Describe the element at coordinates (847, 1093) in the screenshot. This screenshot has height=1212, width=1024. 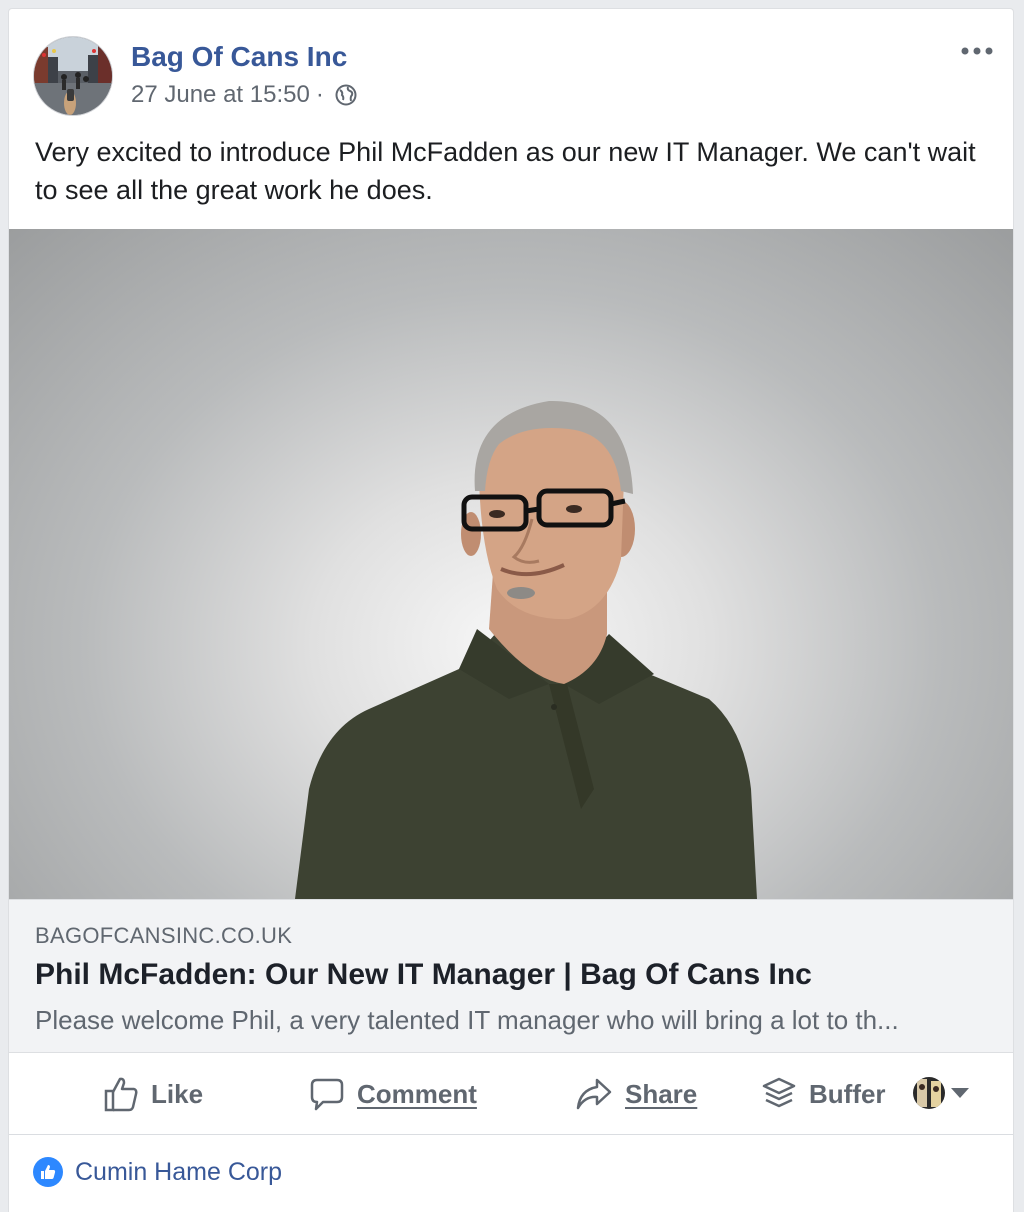
I see `buffer-label: Buffer` at that location.